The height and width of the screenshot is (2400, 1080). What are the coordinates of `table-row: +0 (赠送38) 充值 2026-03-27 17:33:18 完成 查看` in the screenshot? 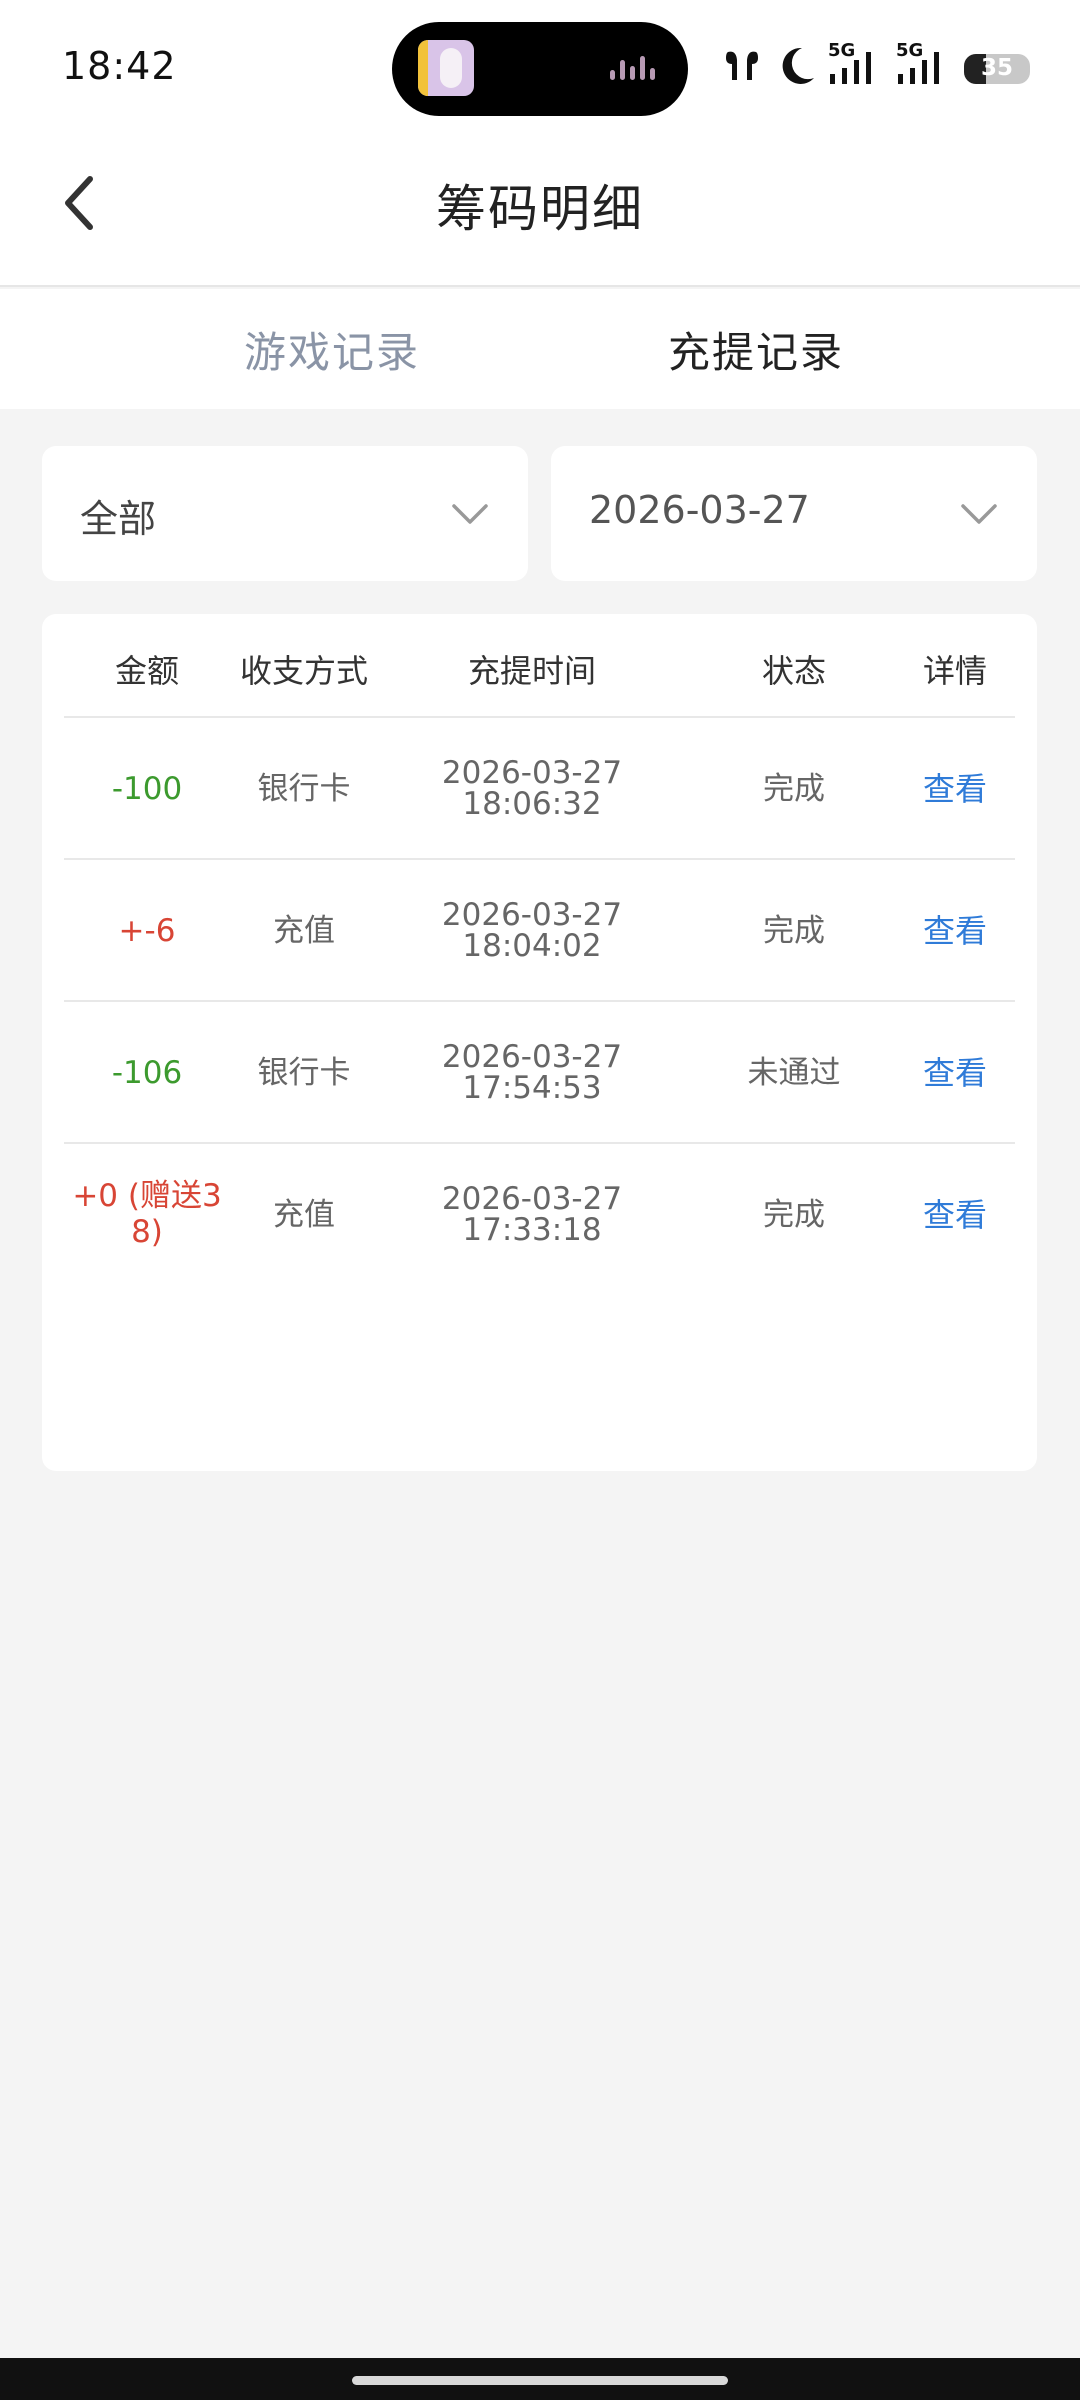 It's located at (539, 1215).